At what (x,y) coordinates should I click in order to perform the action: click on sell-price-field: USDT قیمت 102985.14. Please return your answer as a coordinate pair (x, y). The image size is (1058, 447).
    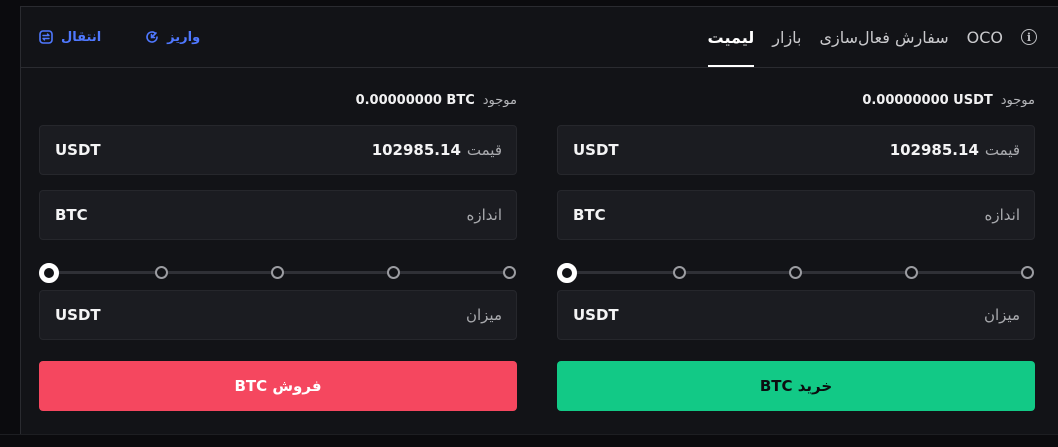
    Looking at the image, I should click on (278, 150).